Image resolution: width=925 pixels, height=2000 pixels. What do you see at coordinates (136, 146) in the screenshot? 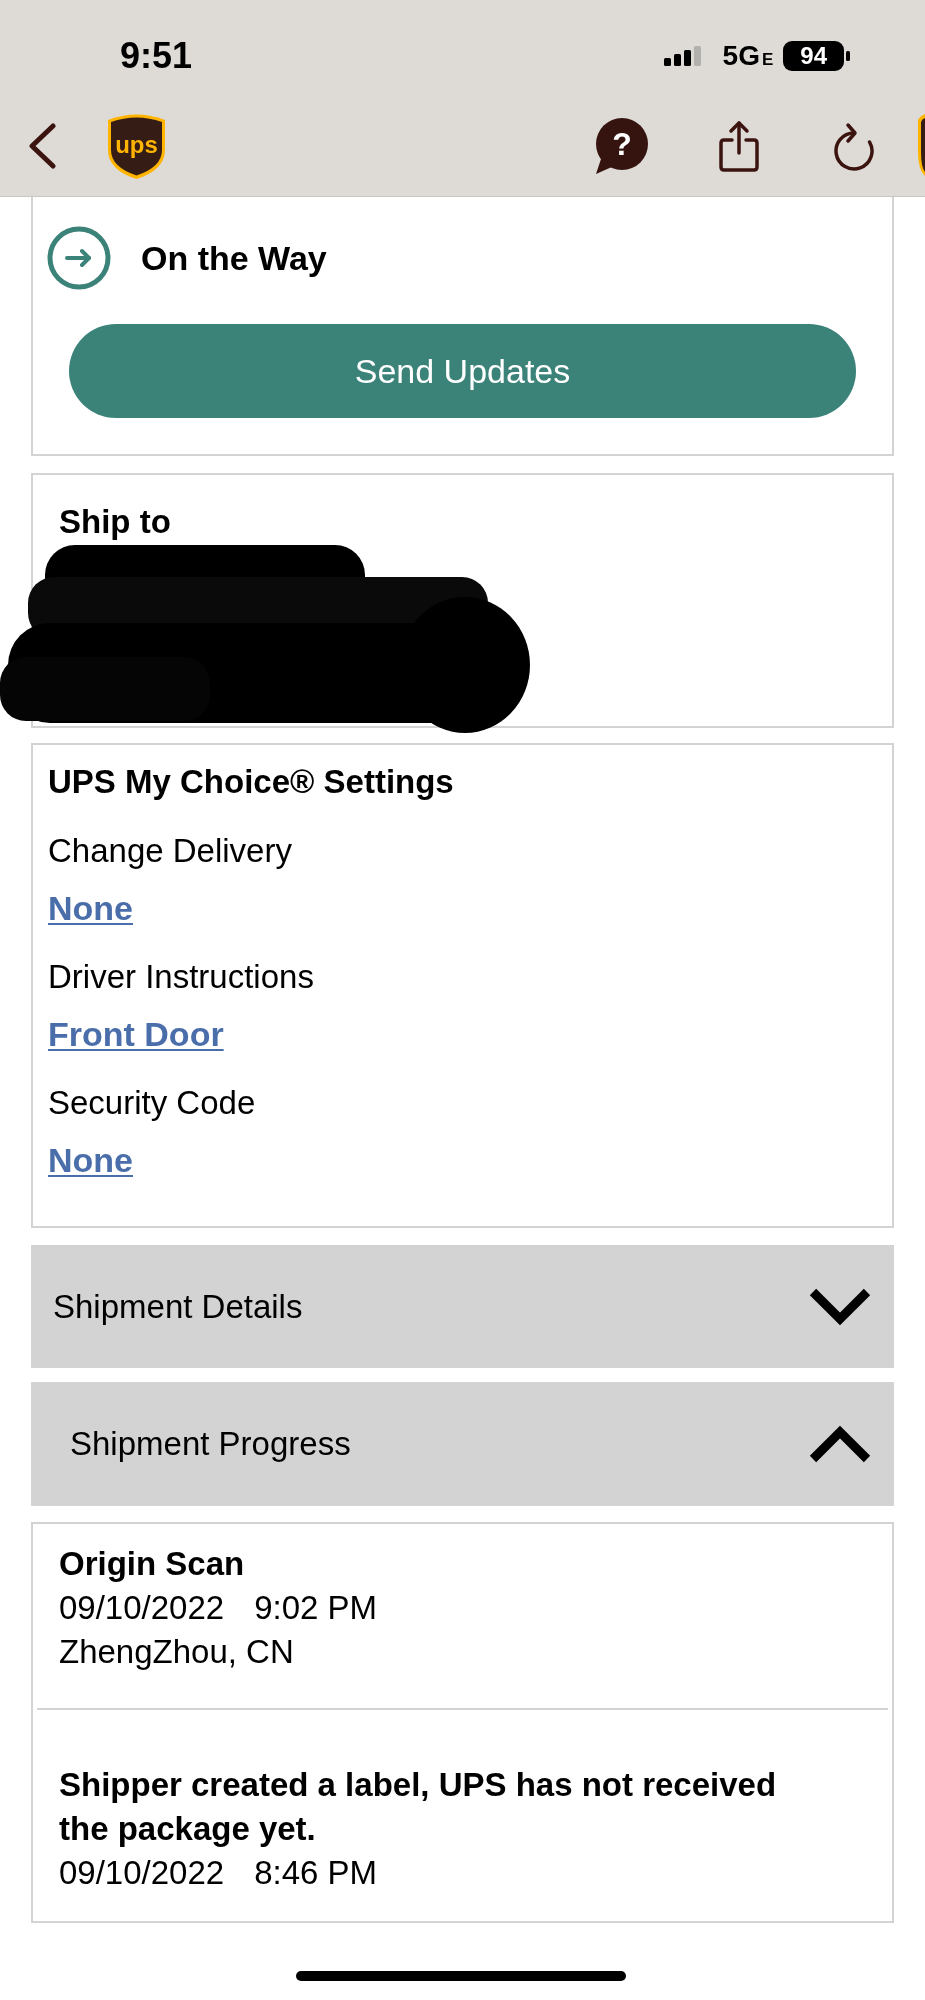
I see `shield-logo: ups` at bounding box center [136, 146].